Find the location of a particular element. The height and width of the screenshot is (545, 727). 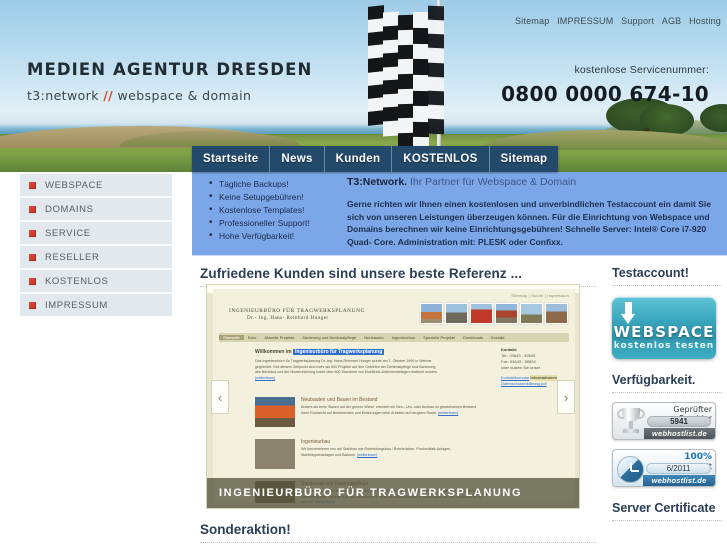

sidebar-item-kostenlos: KOSTENLOS is located at coordinates (96, 281).